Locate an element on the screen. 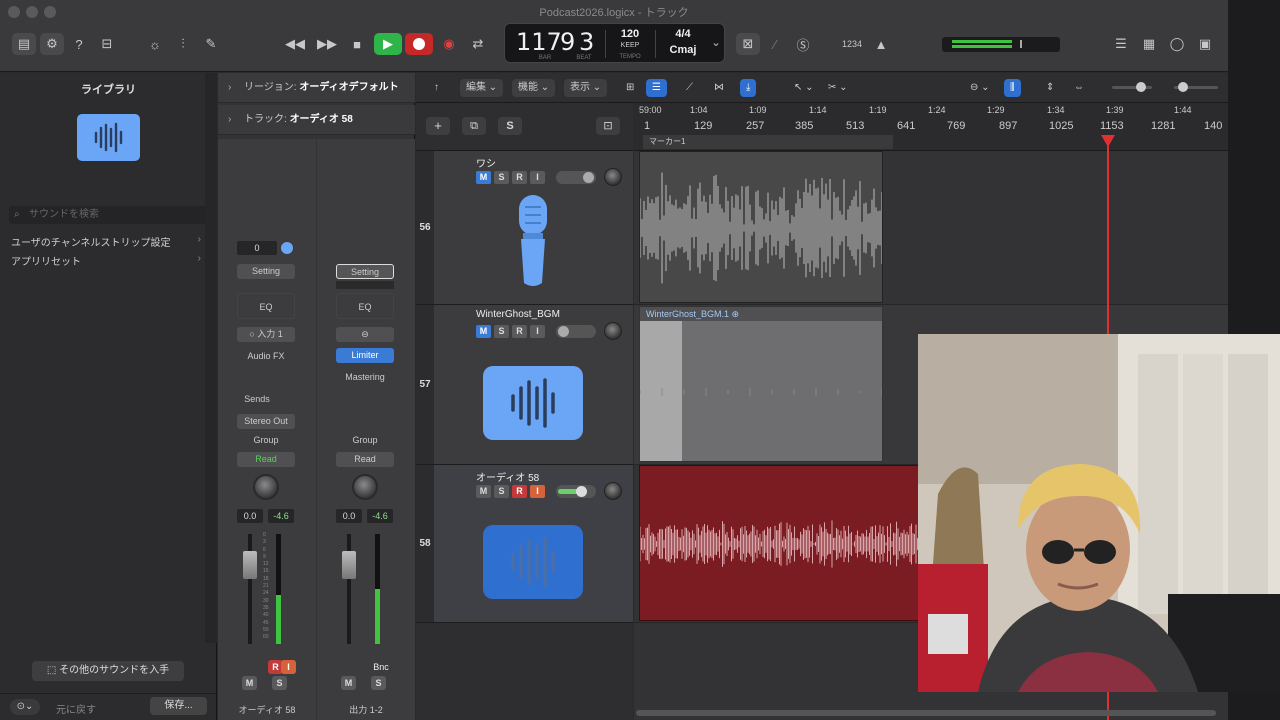  master-volume-slider is located at coordinates (1021, 44).